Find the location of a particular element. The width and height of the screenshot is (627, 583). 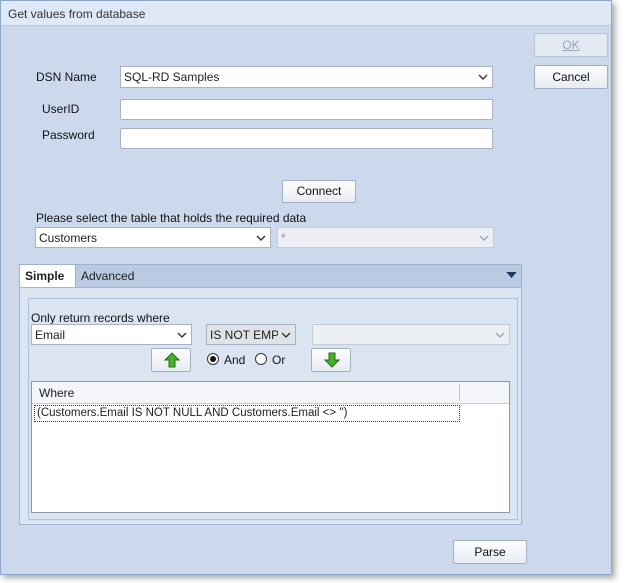

or-radio is located at coordinates (261, 359).